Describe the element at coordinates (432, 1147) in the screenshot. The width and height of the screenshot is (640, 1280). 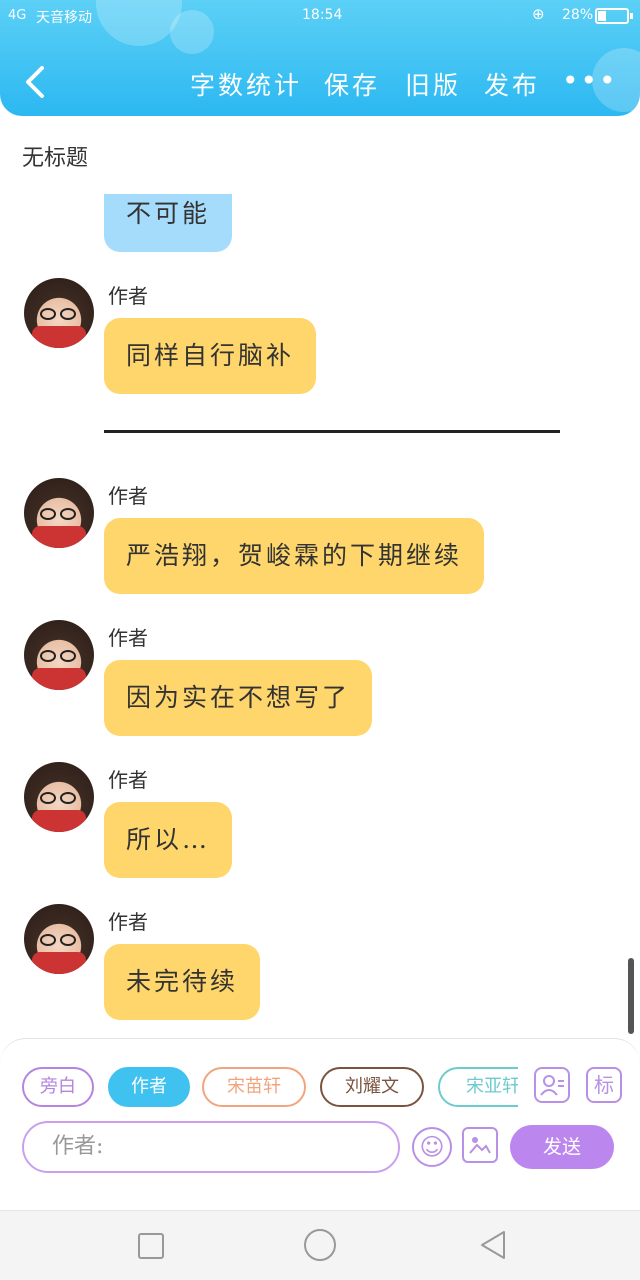
I see `smiley-icon: ☺` at that location.